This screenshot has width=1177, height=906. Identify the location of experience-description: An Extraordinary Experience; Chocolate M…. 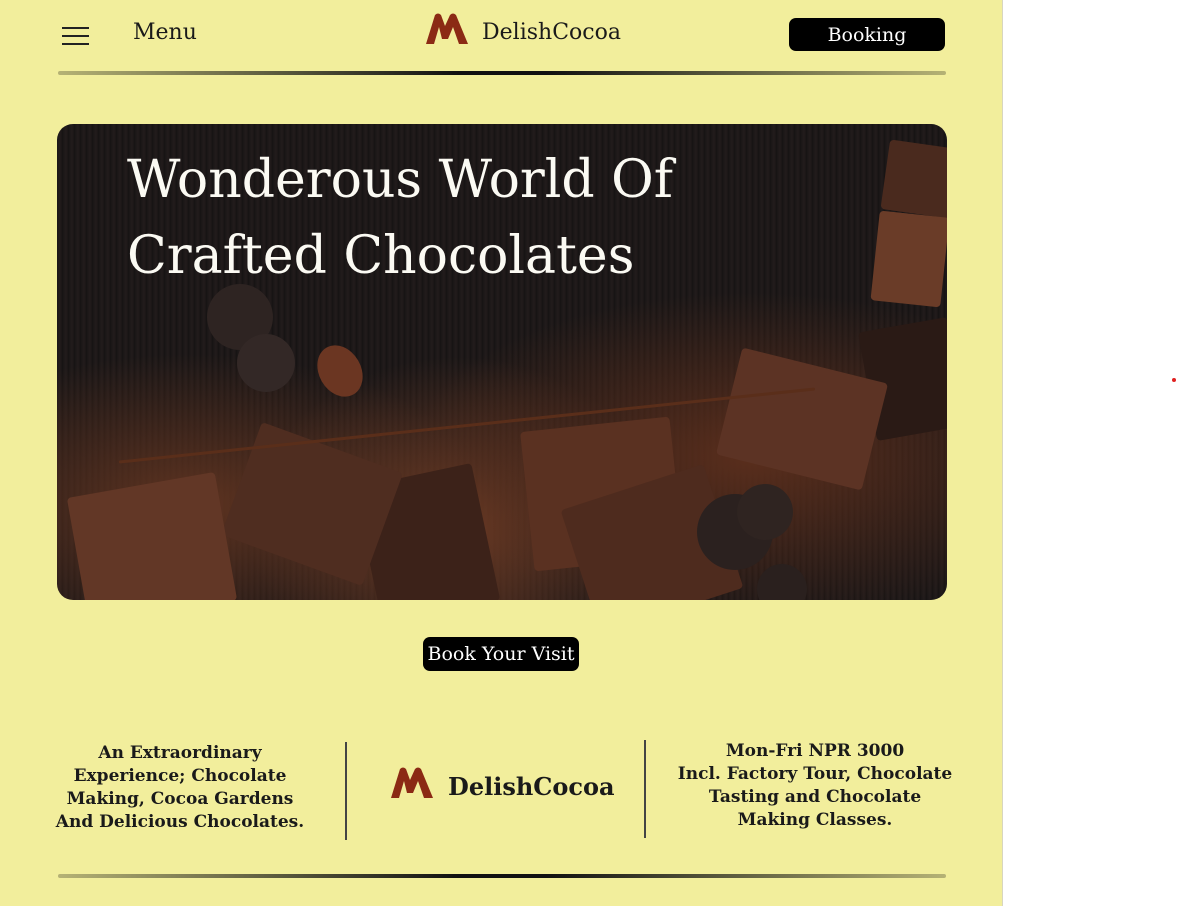
(180, 787).